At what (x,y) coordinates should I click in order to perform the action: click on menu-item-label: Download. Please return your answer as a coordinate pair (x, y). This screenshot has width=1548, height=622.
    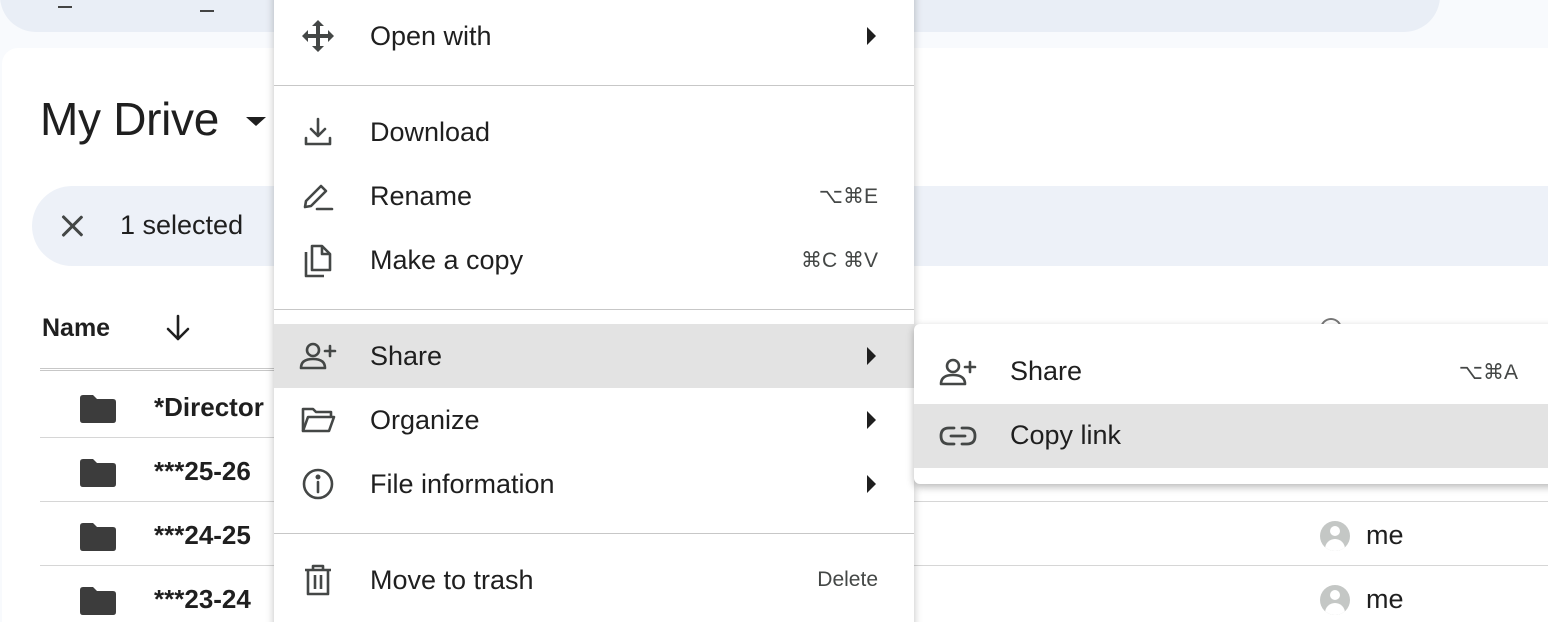
    Looking at the image, I should click on (430, 131).